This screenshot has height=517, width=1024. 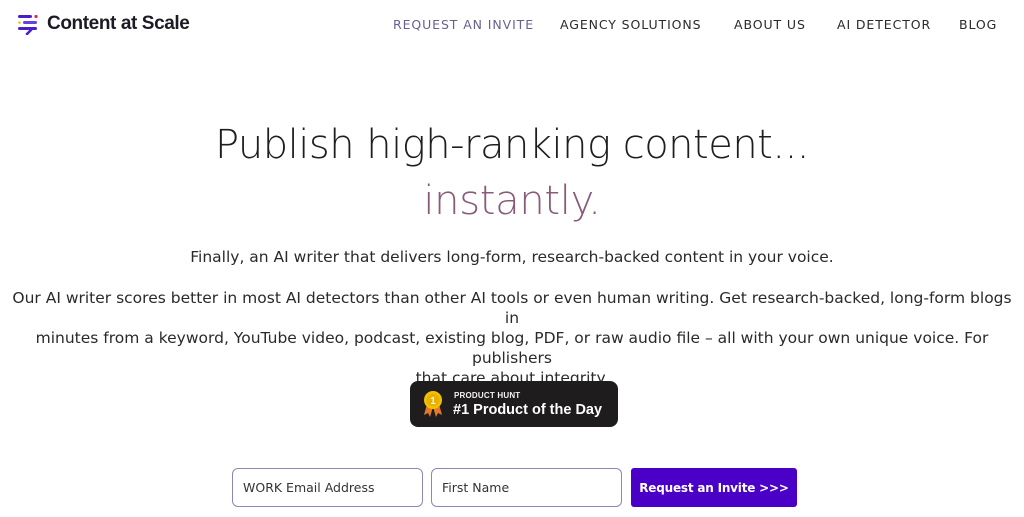 I want to click on nav-agency-solutions: AGENCY SOLUTIONS, so click(x=631, y=24).